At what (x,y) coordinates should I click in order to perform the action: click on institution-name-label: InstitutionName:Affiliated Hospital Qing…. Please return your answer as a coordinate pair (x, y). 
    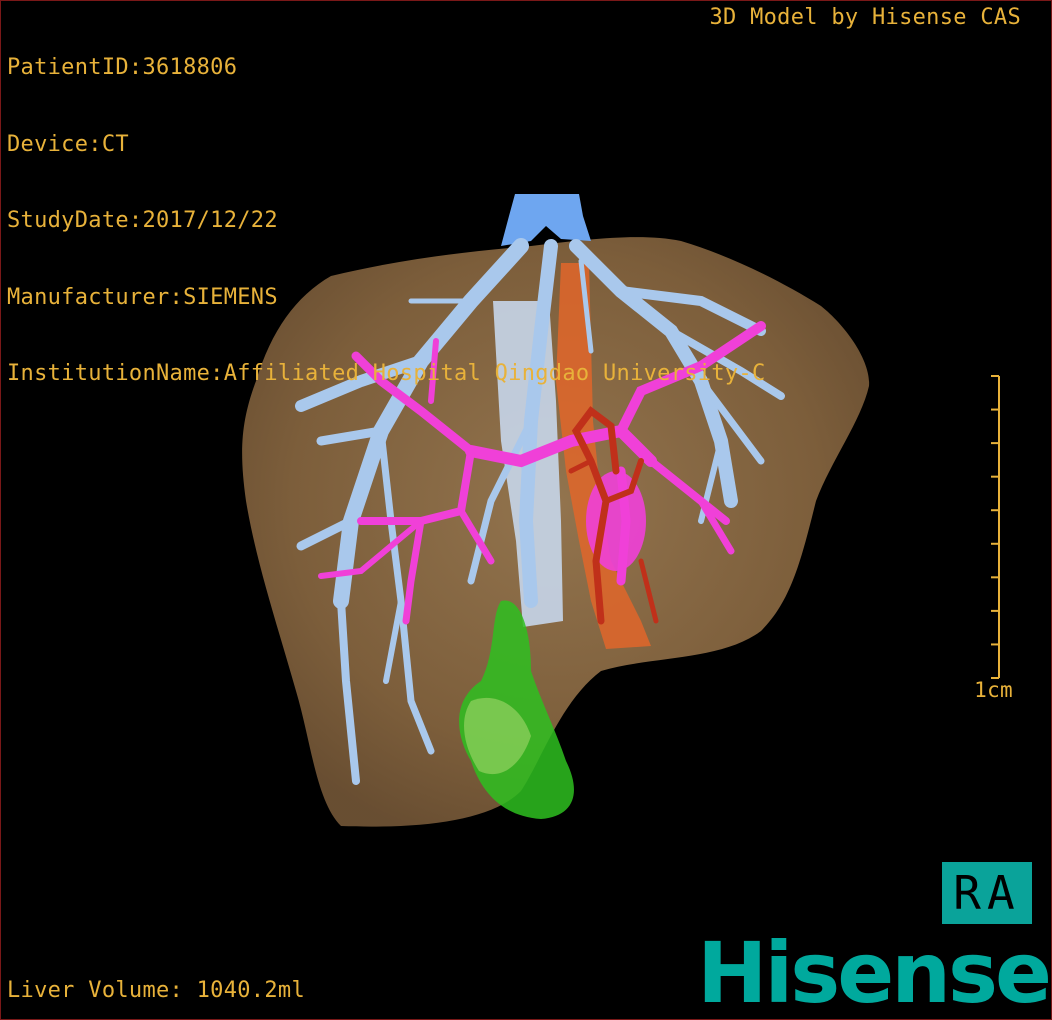
    Looking at the image, I should click on (386, 373).